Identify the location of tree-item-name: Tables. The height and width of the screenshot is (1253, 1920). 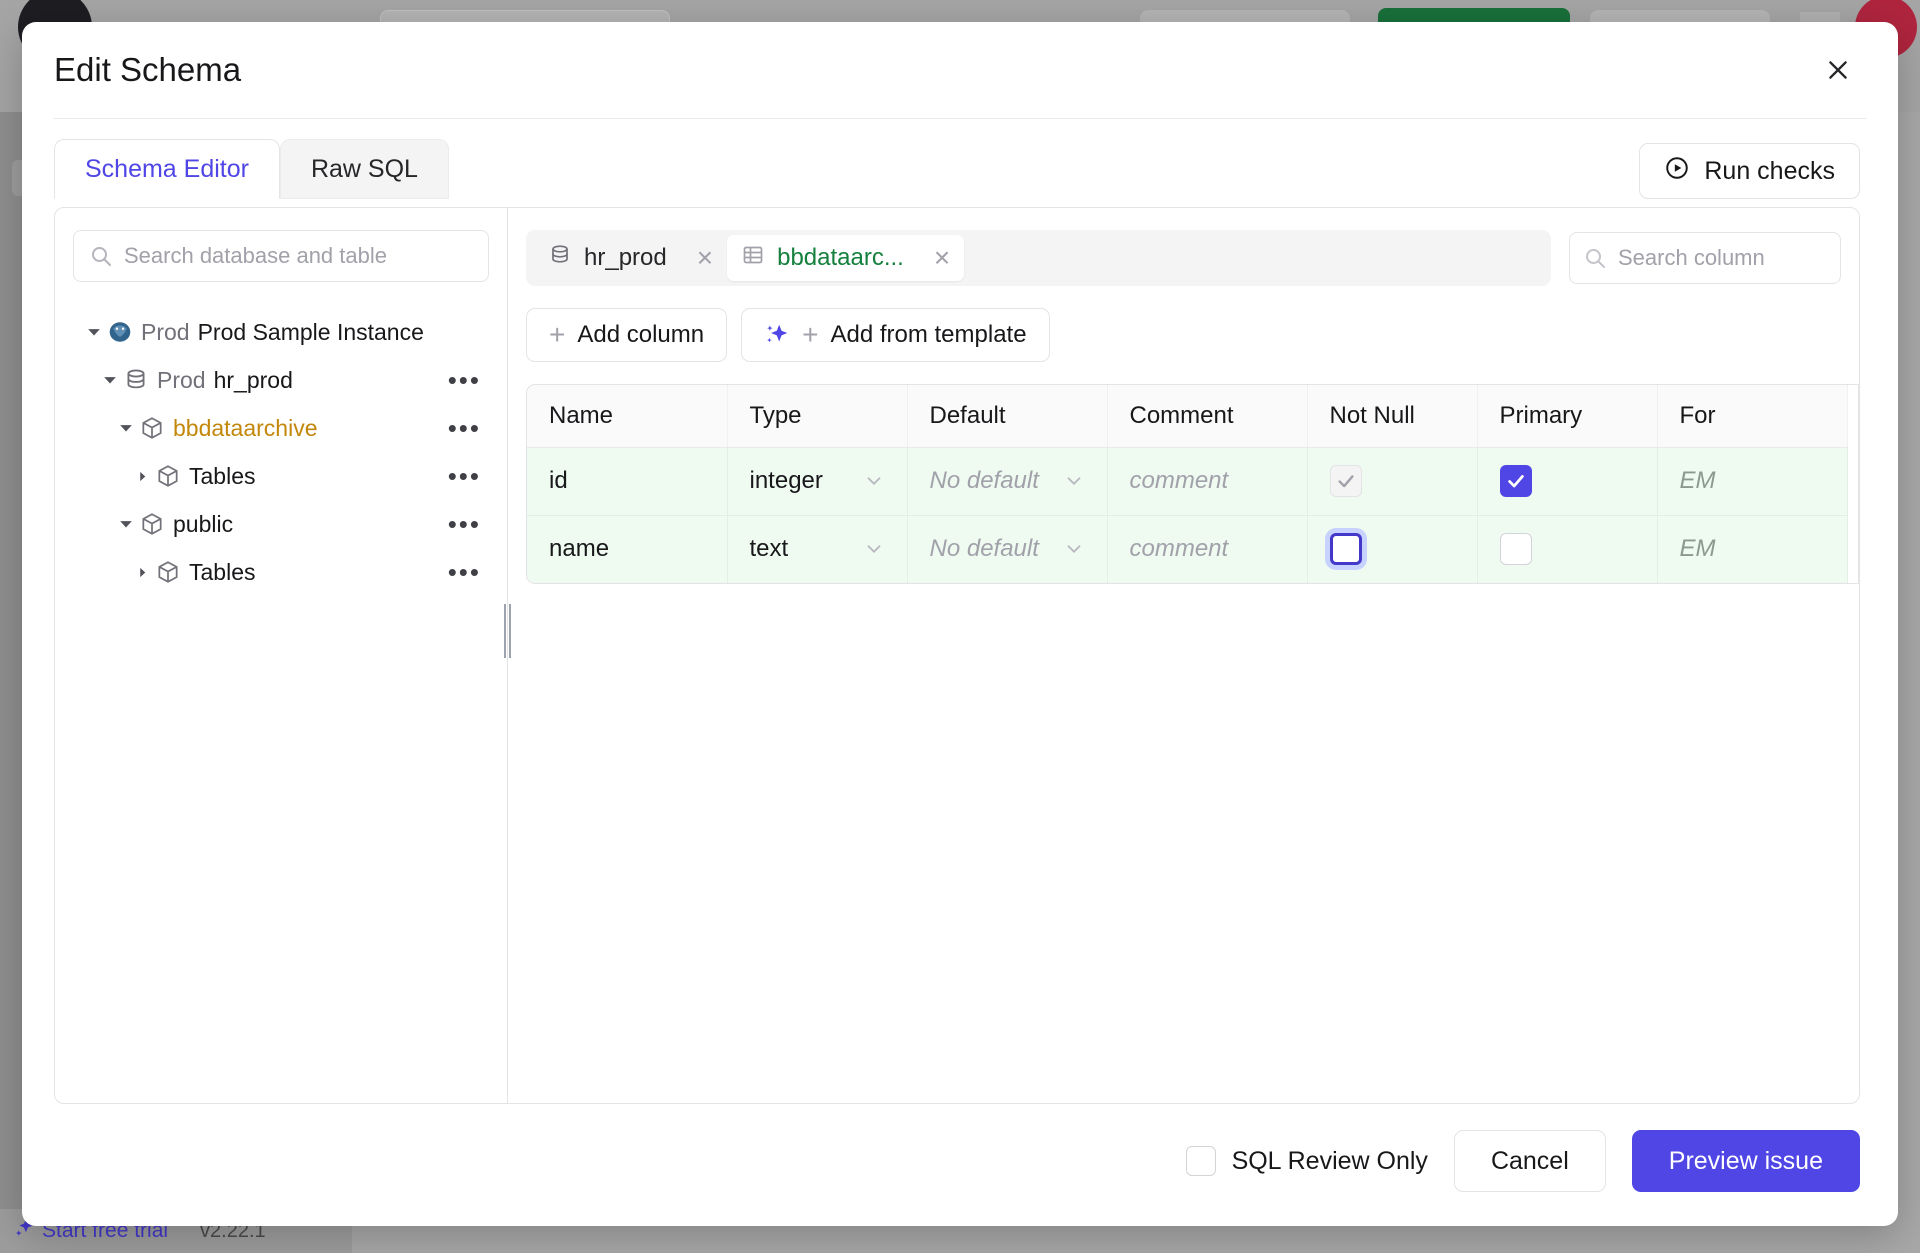
(222, 571).